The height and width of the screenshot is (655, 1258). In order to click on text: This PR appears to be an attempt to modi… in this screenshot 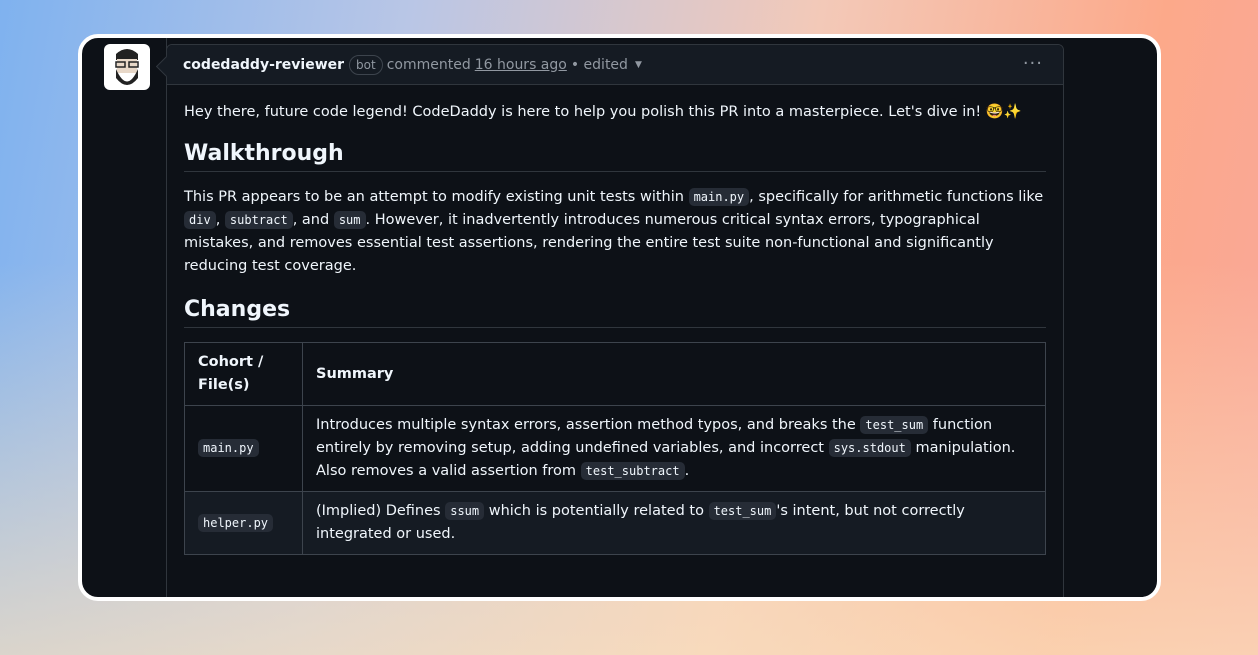, I will do `click(436, 197)`.